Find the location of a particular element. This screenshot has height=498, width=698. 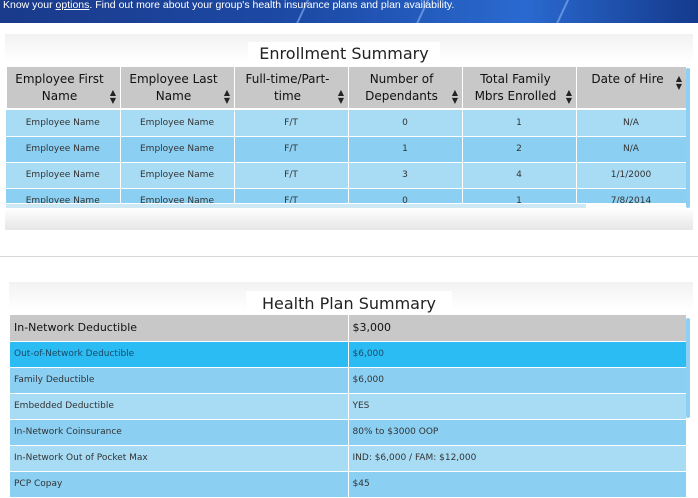

section-divider is located at coordinates (349, 256).